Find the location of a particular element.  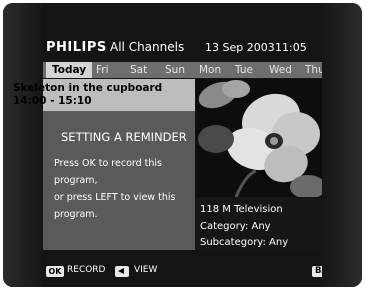

record-label: RECORD is located at coordinates (86, 270).